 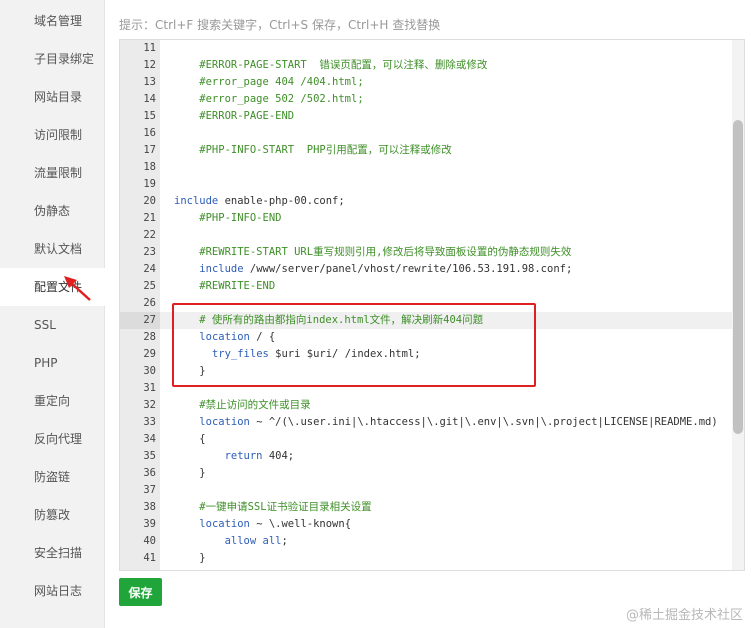 What do you see at coordinates (140, 507) in the screenshot?
I see `line-number: 38` at bounding box center [140, 507].